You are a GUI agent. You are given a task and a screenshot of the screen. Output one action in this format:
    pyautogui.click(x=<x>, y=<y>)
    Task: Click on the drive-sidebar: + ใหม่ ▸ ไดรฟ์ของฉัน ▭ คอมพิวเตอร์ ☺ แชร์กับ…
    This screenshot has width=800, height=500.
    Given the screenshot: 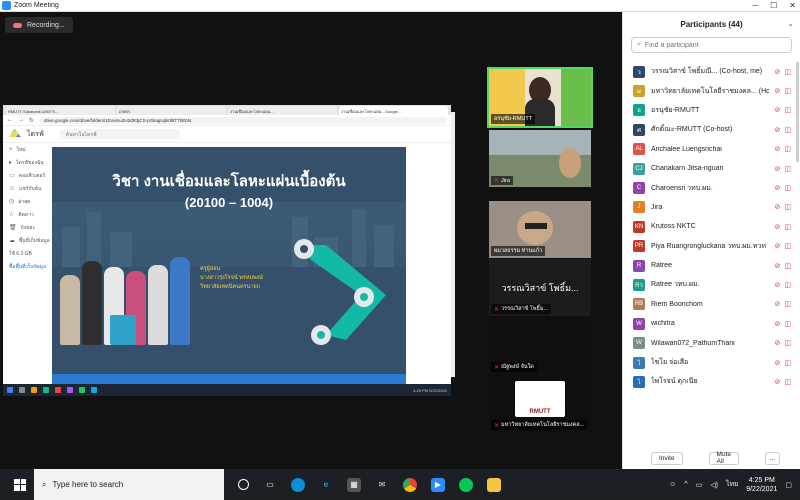 What is the action you would take?
    pyautogui.click(x=28, y=263)
    